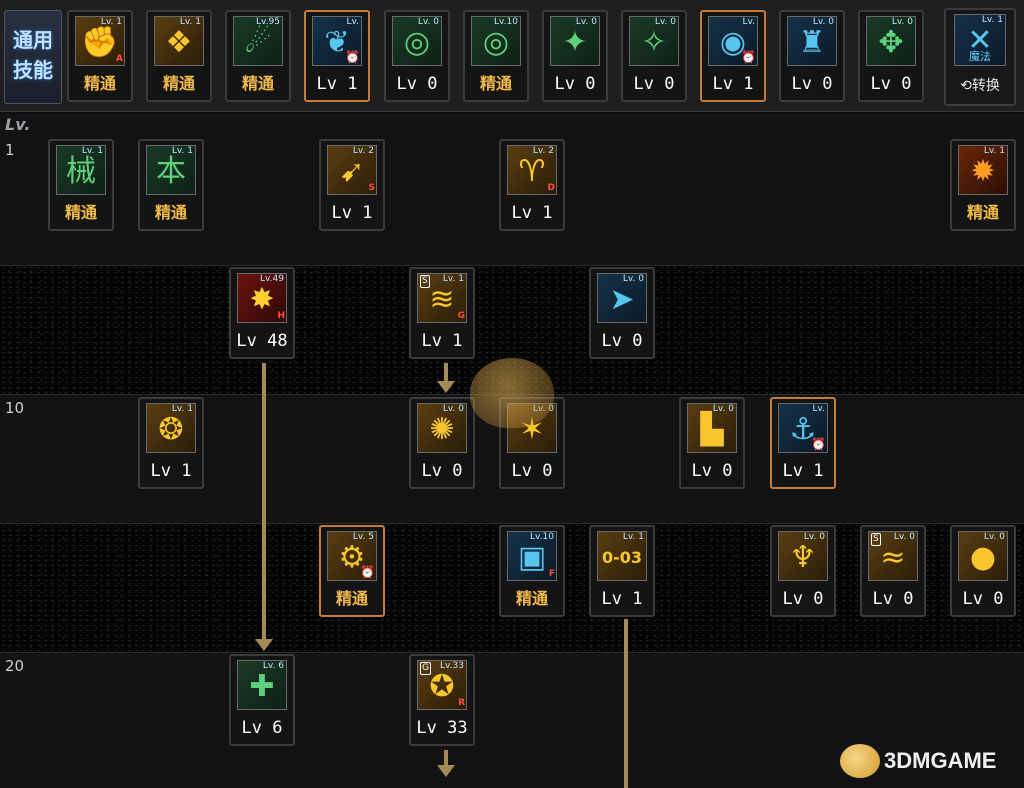 The height and width of the screenshot is (788, 1024). Describe the element at coordinates (442, 298) in the screenshot. I see `skill-icon: ≋ Lv. 1SG` at that location.